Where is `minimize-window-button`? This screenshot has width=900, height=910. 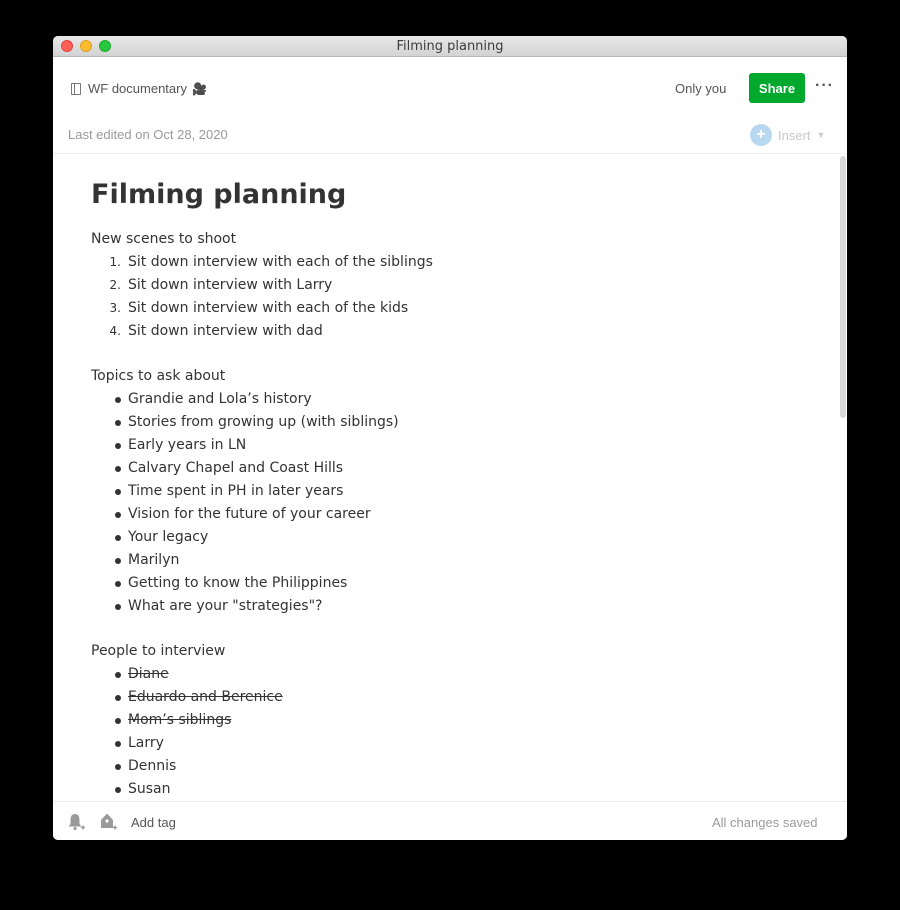 minimize-window-button is located at coordinates (86, 46).